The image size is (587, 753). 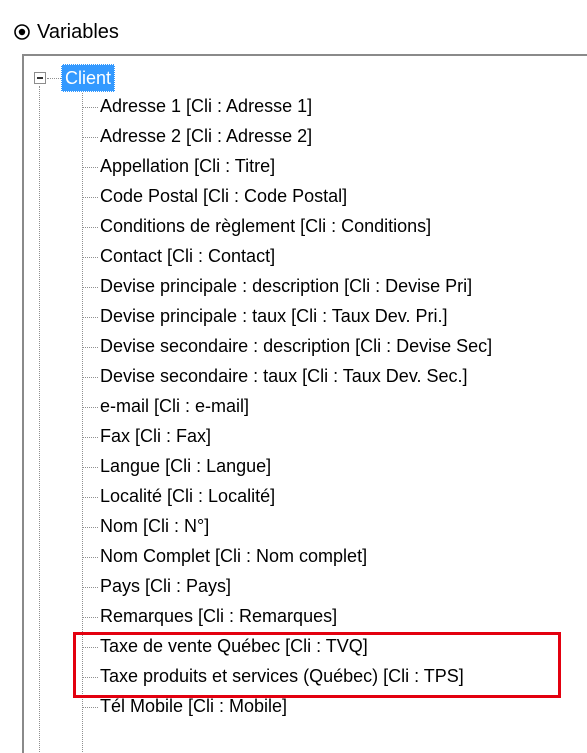 What do you see at coordinates (188, 166) in the screenshot?
I see `tree-item-label: Appellation [Cli : Titre]` at bounding box center [188, 166].